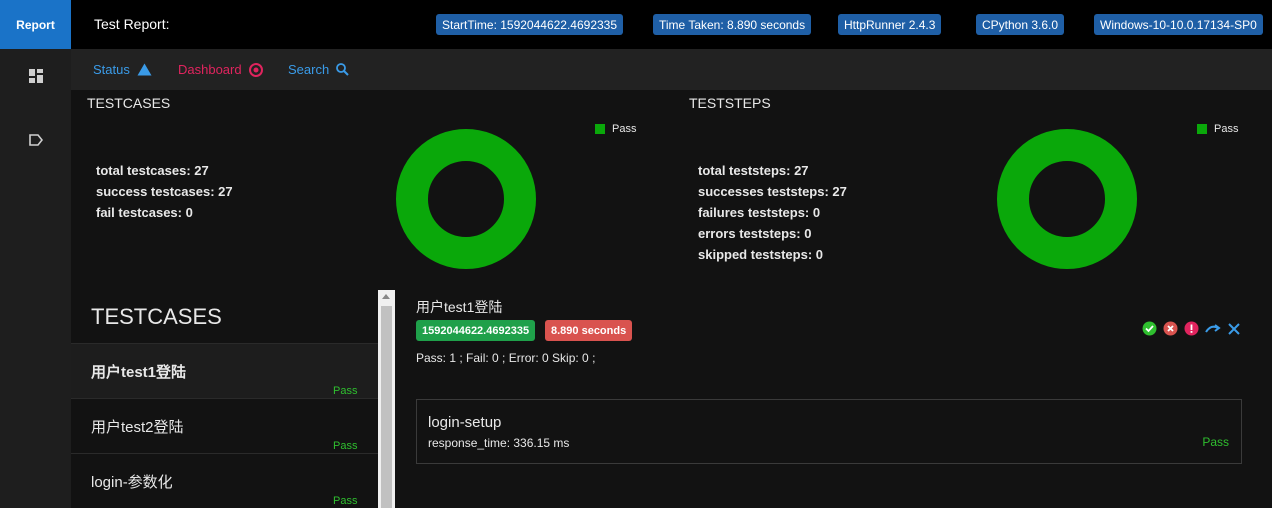 Image resolution: width=1272 pixels, height=508 pixels. I want to click on report-title: Test Report:, so click(132, 24).